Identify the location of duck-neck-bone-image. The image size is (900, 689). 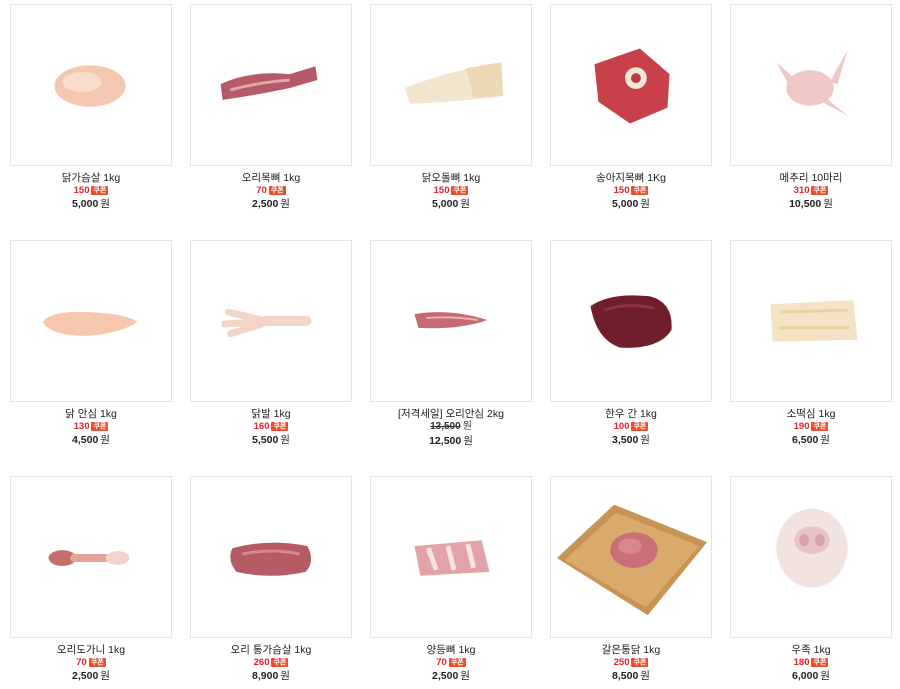
(271, 85).